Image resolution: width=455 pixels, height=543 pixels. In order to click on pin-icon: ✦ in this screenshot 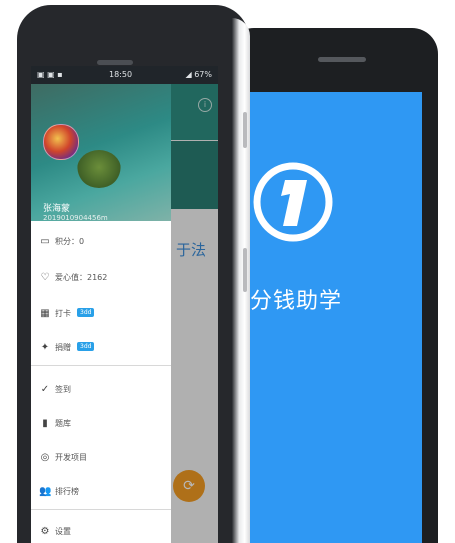, I will do `click(45, 347)`.